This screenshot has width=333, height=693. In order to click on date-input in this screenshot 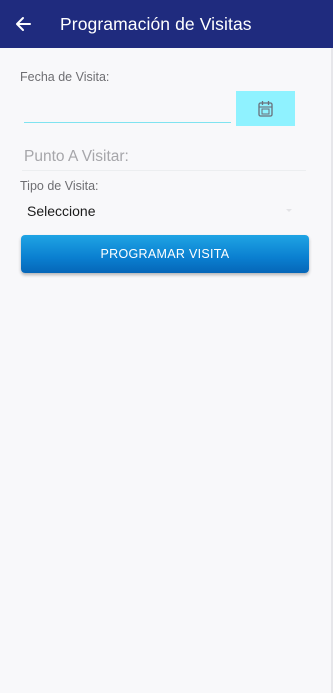, I will do `click(127, 111)`.